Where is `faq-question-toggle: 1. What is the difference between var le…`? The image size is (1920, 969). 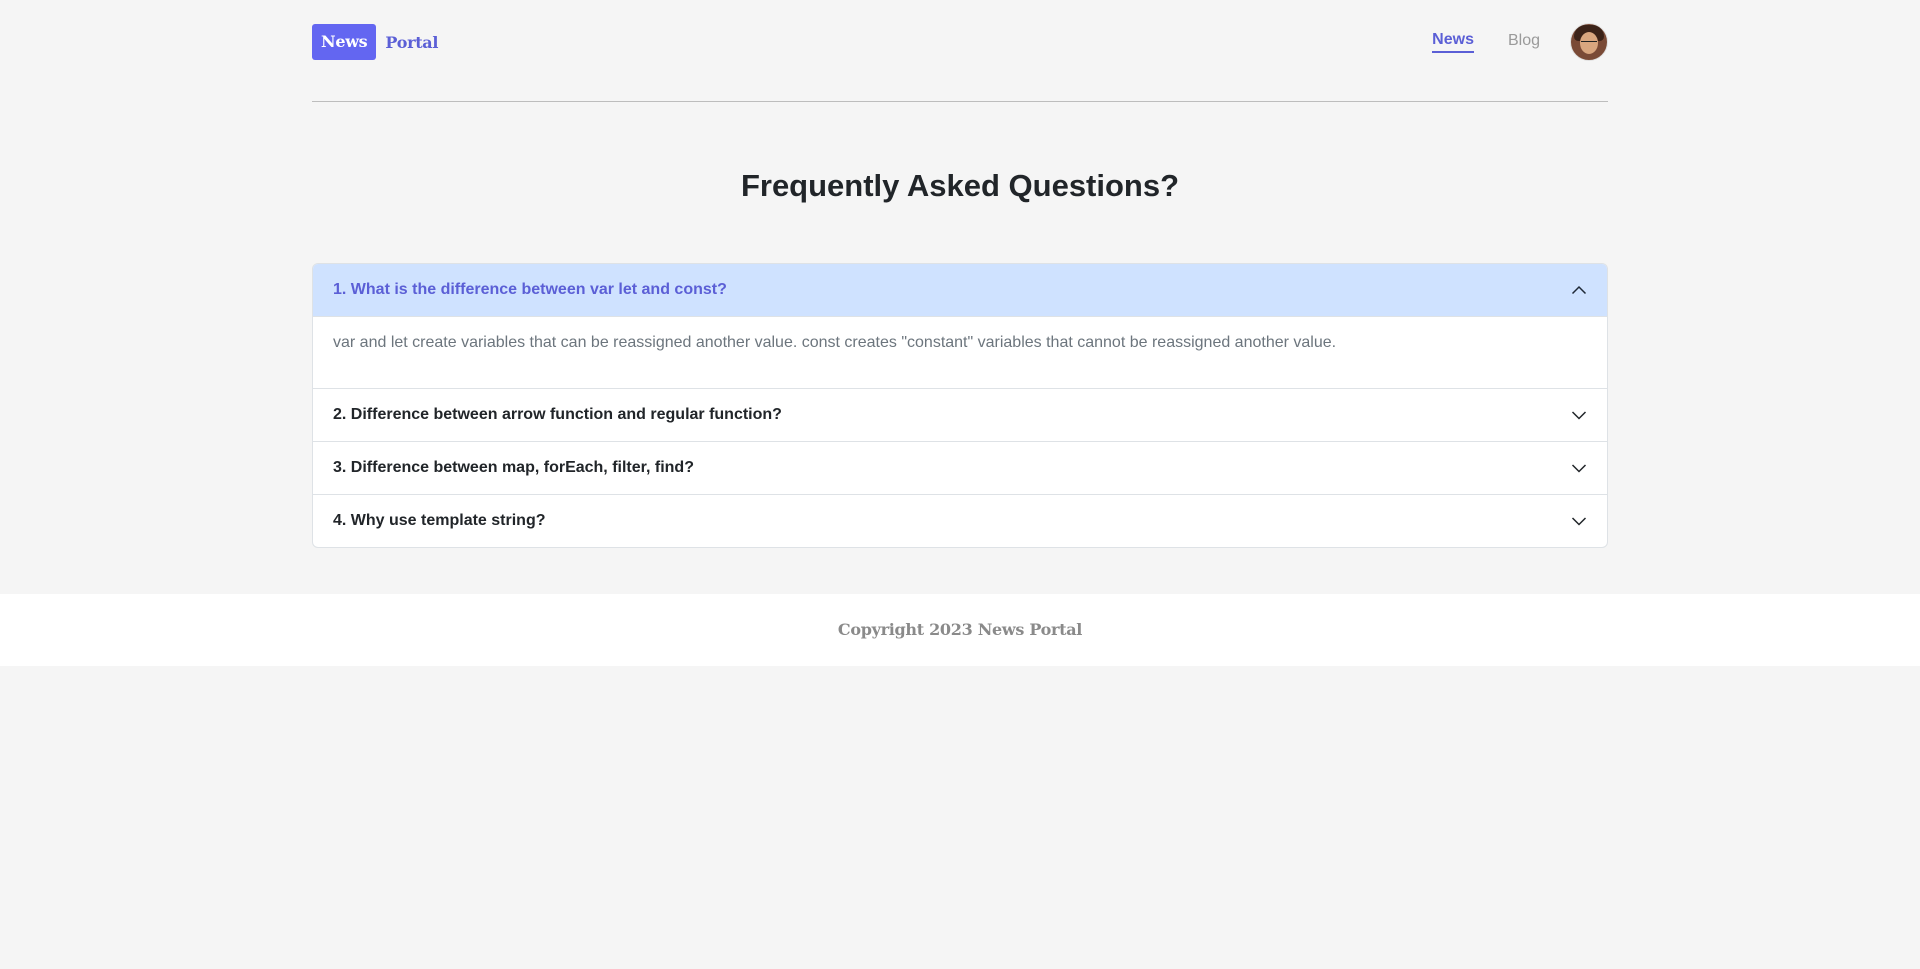 faq-question-toggle: 1. What is the difference between var le… is located at coordinates (960, 290).